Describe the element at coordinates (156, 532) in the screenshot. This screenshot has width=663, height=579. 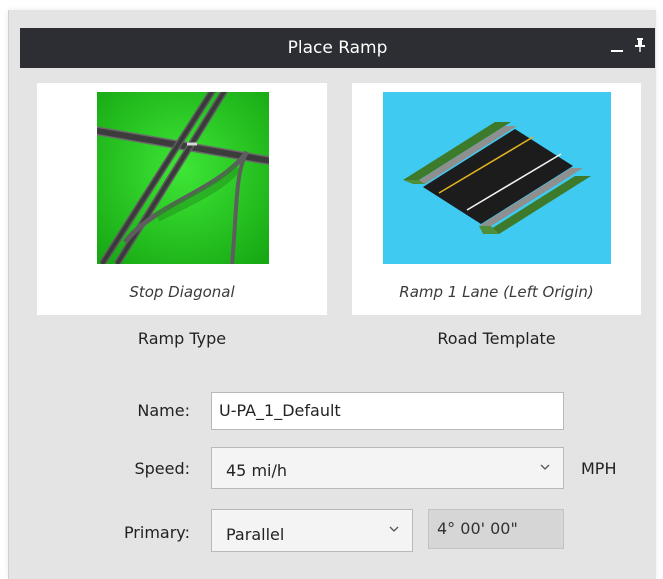
I see `primary-label: Primary:` at that location.